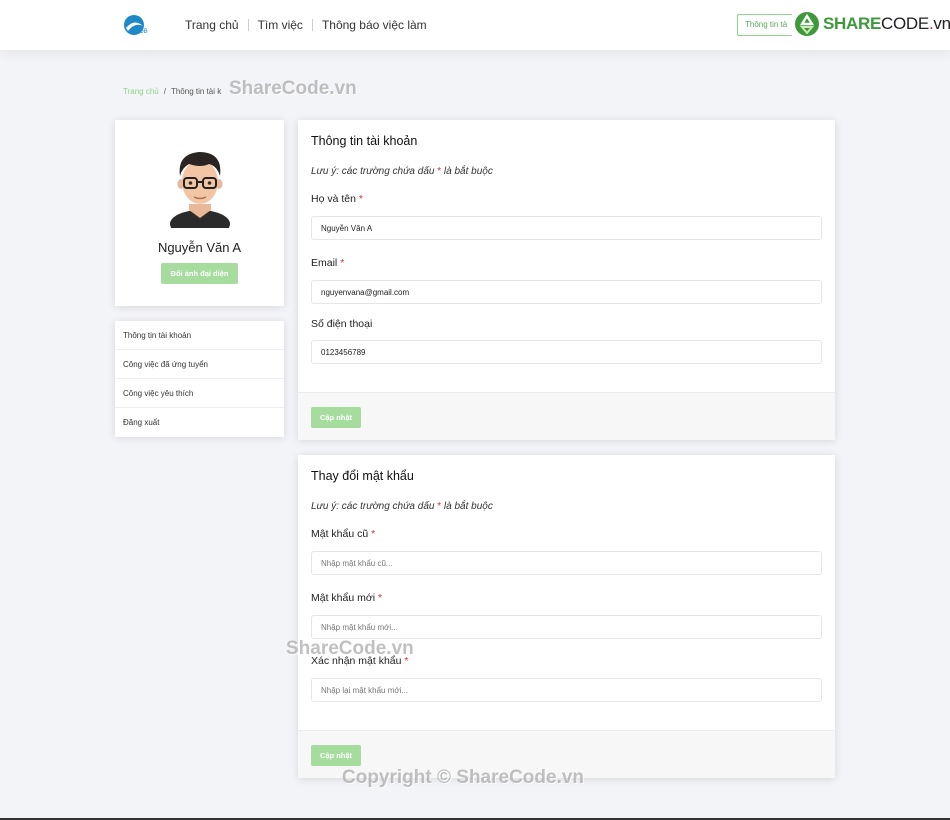 The image size is (950, 820). What do you see at coordinates (356, 661) in the screenshot?
I see `confirm-password-label-text: Xác nhận mật khẩu` at bounding box center [356, 661].